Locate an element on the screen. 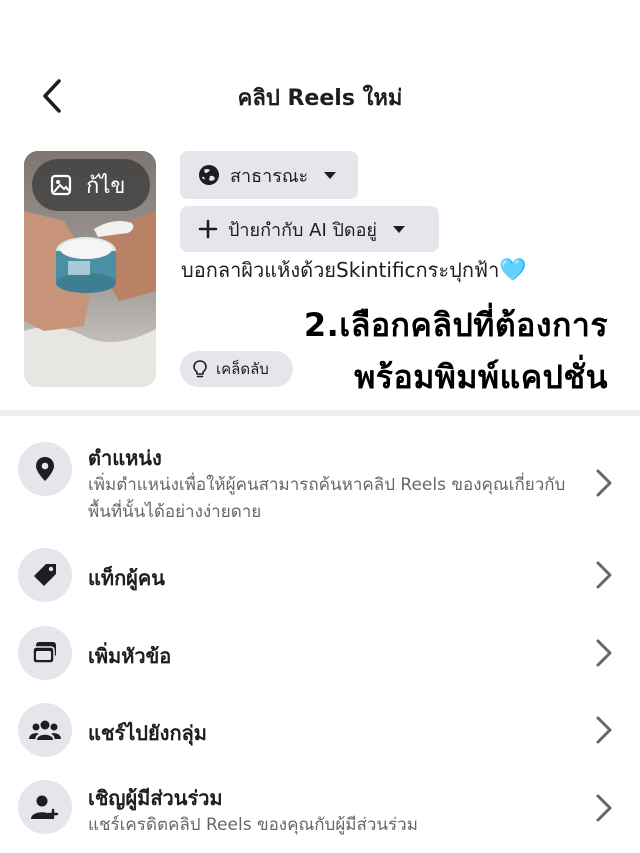 The height and width of the screenshot is (853, 640). option-add-topics: เพิ่มหัวข้อ is located at coordinates (320, 654).